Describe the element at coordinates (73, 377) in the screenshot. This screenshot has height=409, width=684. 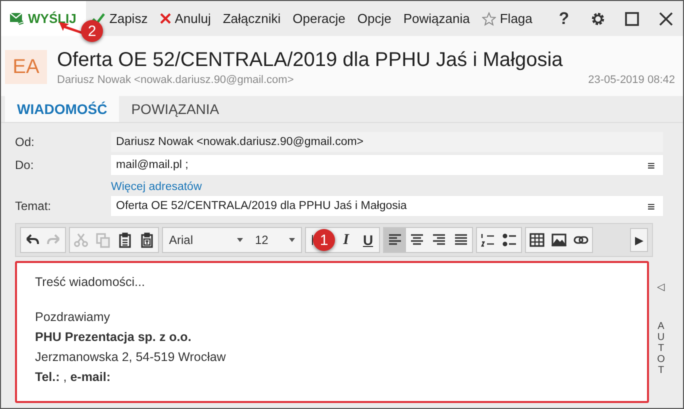
I see `body-text: Tel.: , e-mail:` at that location.